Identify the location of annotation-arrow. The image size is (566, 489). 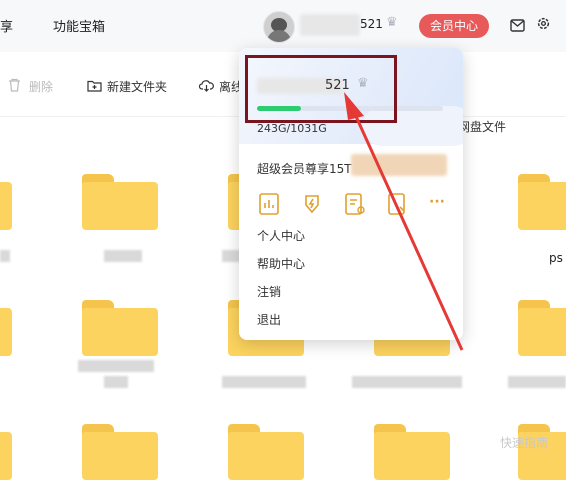
(404, 221).